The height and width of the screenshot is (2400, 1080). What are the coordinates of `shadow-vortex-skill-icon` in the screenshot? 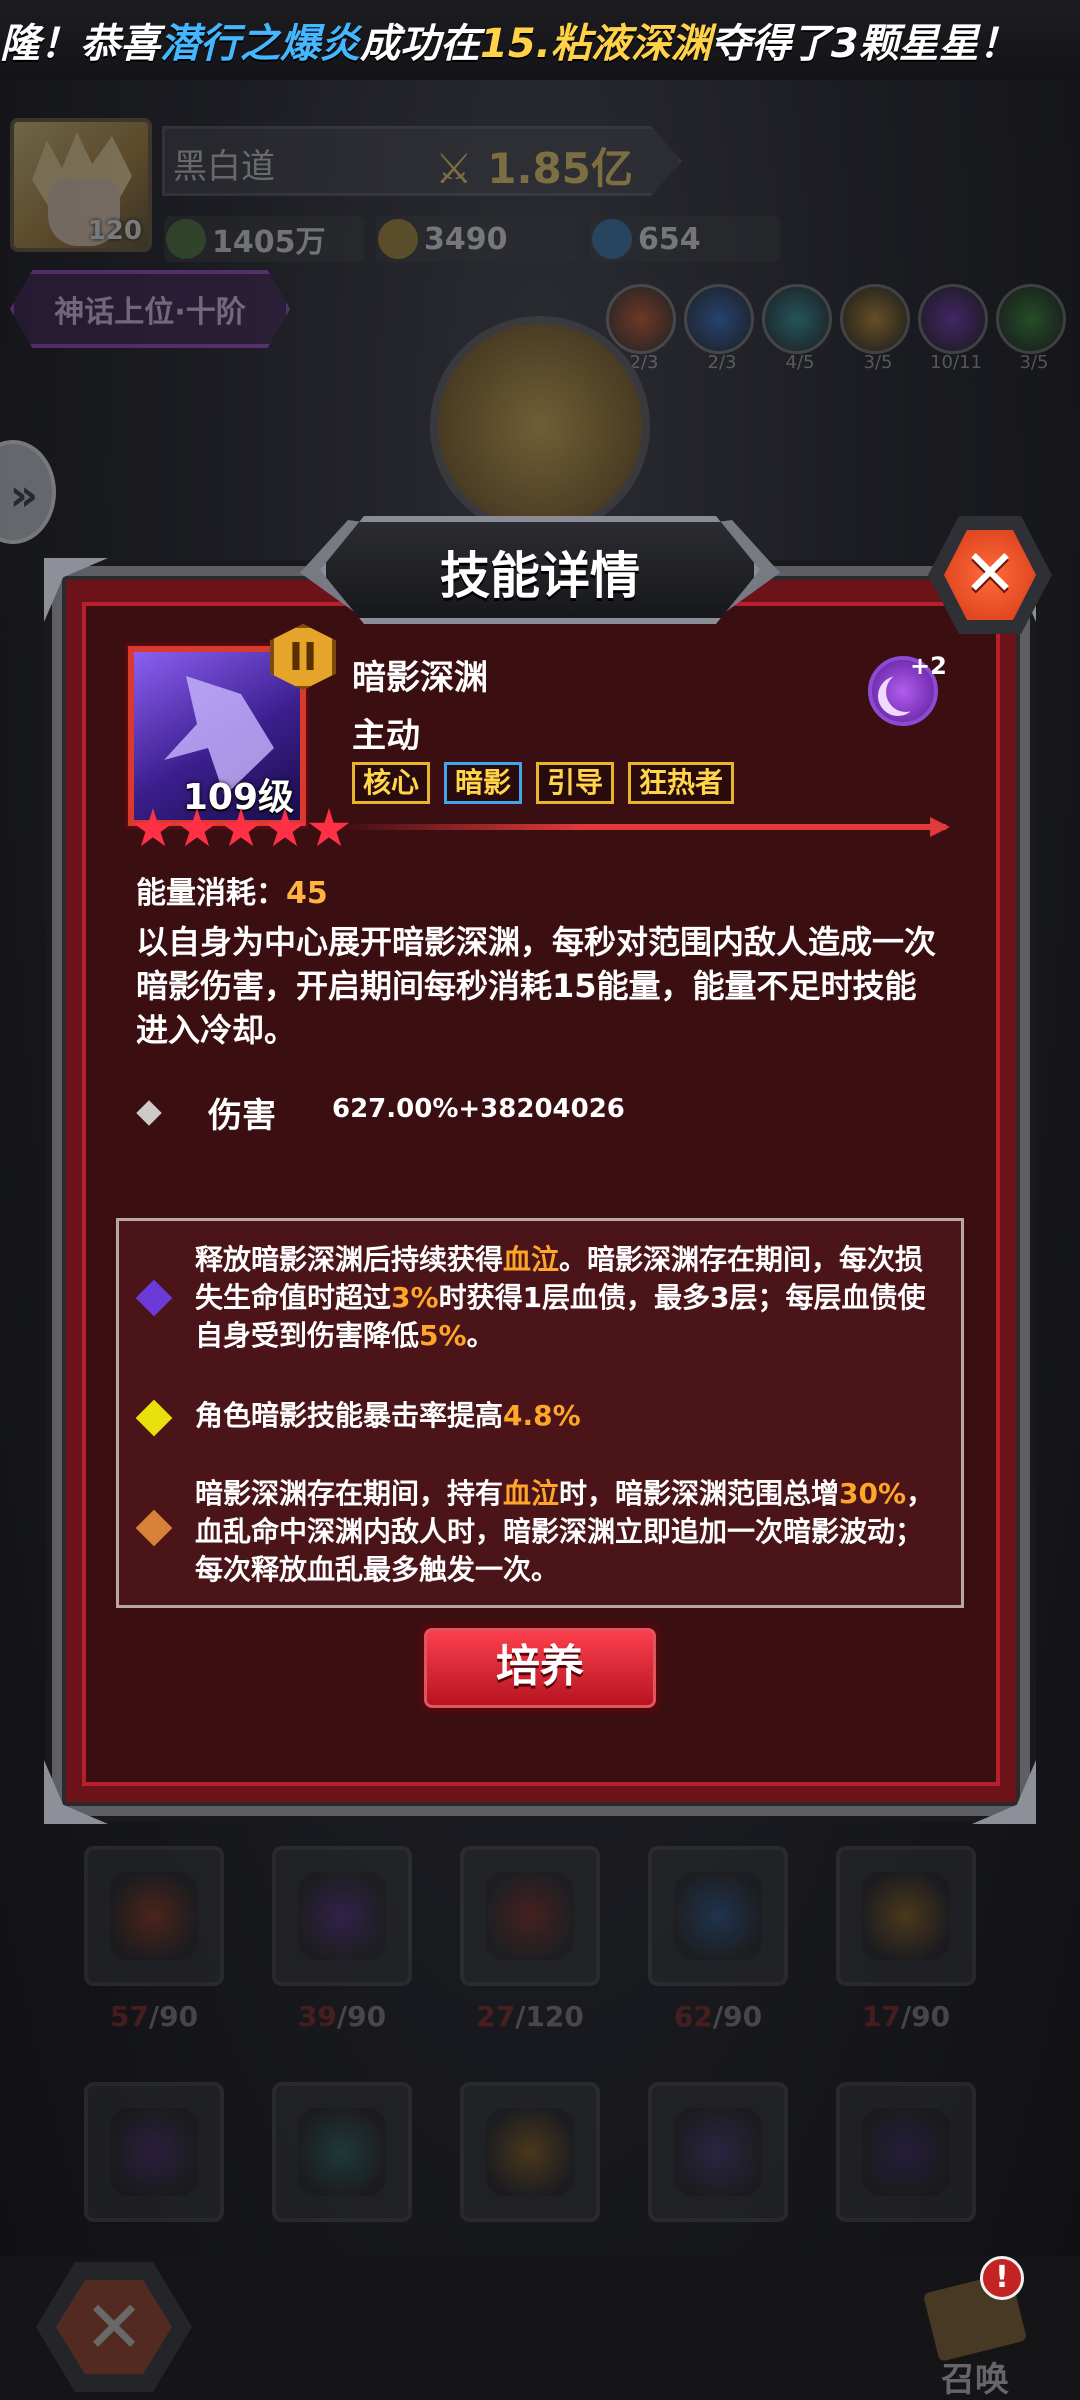 It's located at (906, 2152).